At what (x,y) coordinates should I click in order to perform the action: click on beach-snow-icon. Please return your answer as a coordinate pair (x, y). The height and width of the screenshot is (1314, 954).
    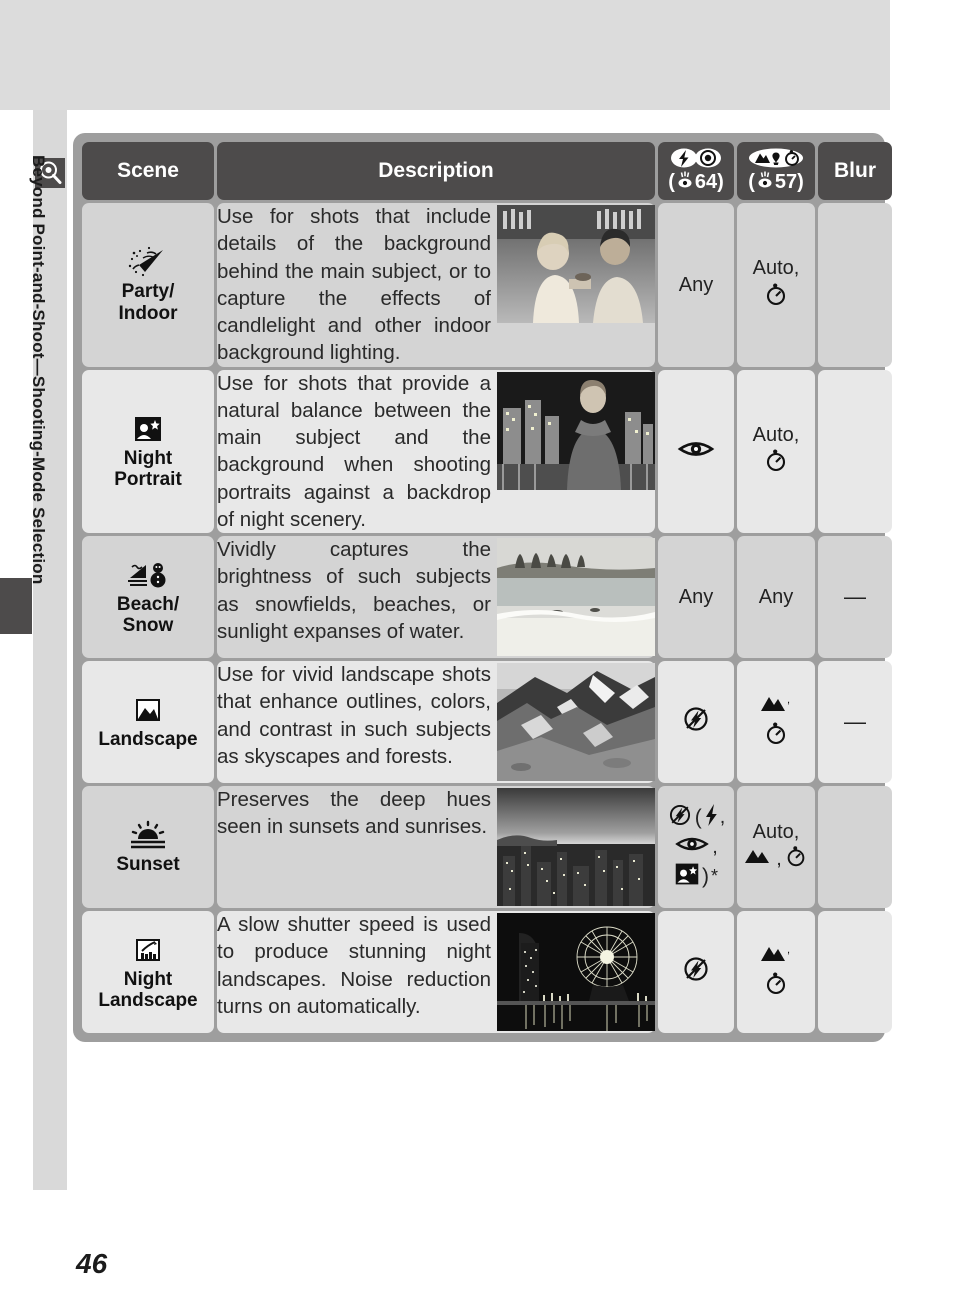
    Looking at the image, I should click on (148, 575).